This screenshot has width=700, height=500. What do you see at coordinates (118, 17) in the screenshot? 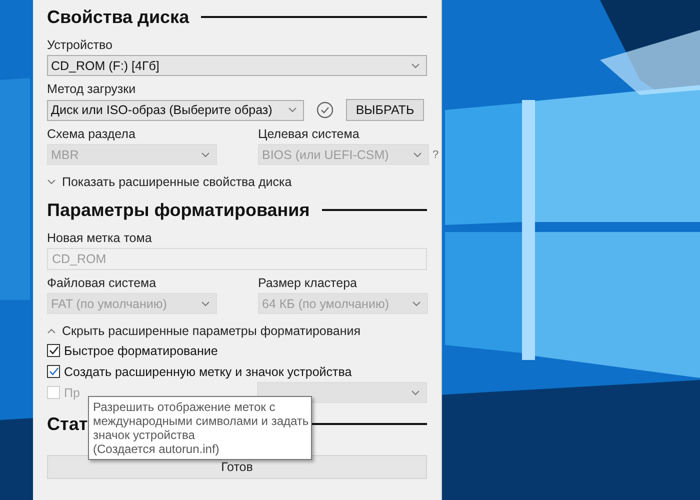
I see `section-heading: Свойства диска` at bounding box center [118, 17].